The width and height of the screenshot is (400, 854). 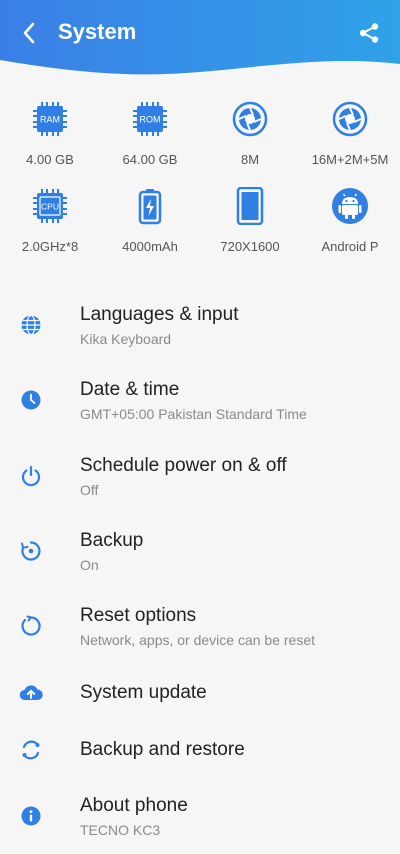 What do you see at coordinates (31, 816) in the screenshot?
I see `info-icon` at bounding box center [31, 816].